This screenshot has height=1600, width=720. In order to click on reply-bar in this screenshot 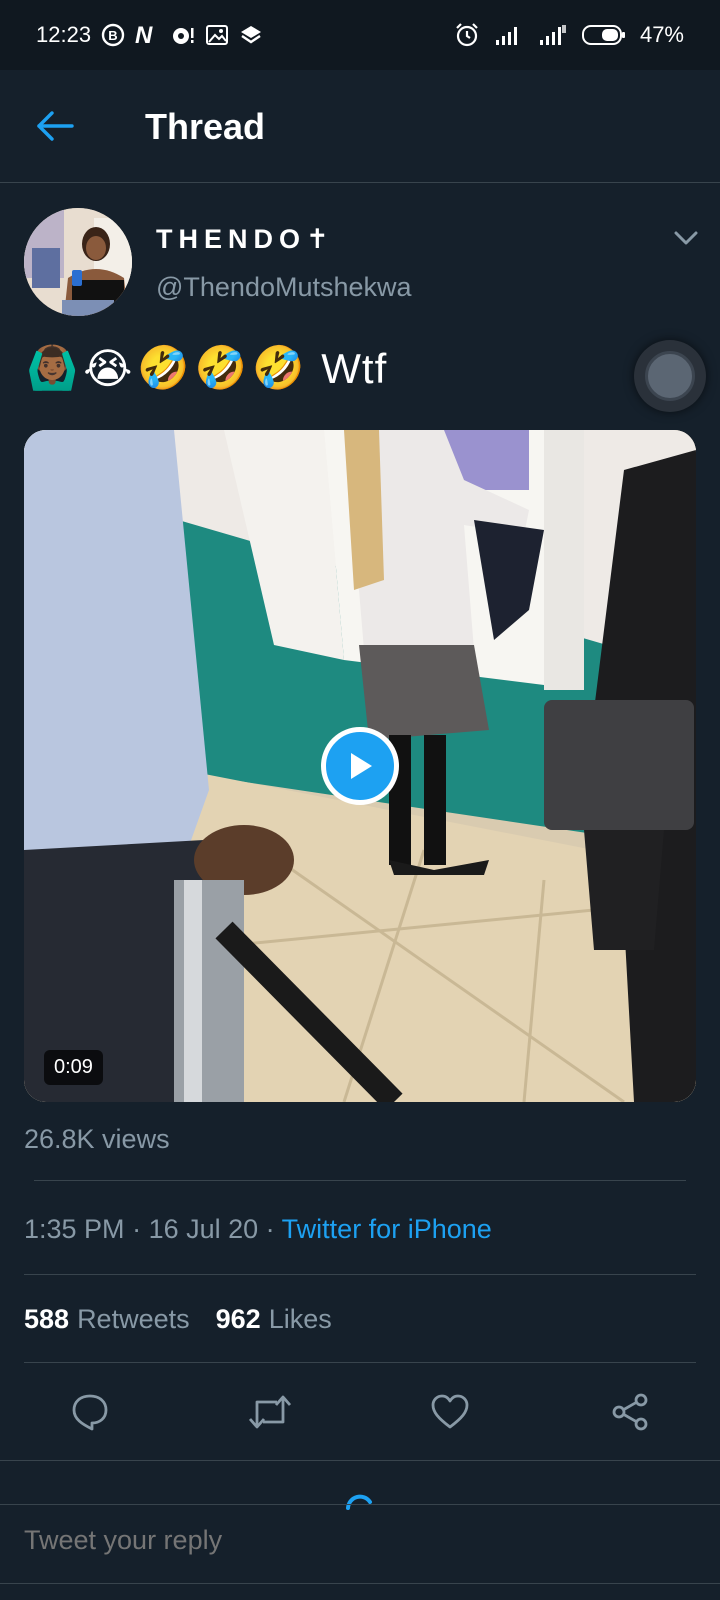, I will do `click(360, 1544)`.